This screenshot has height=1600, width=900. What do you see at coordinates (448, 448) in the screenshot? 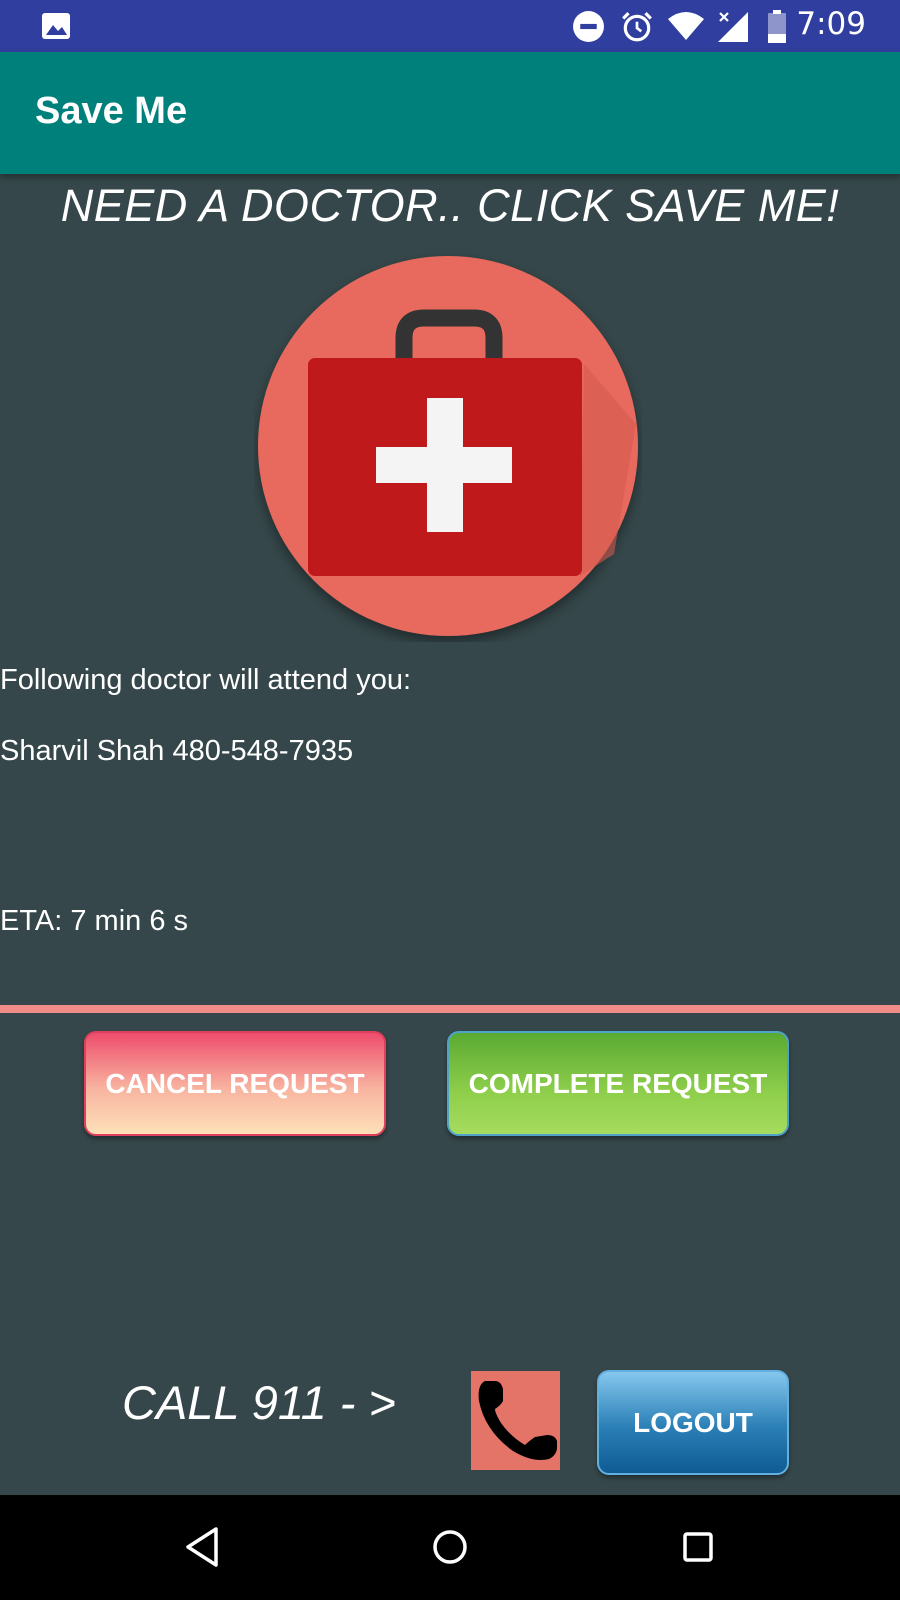
I see `first-aid-kit-icon` at bounding box center [448, 448].